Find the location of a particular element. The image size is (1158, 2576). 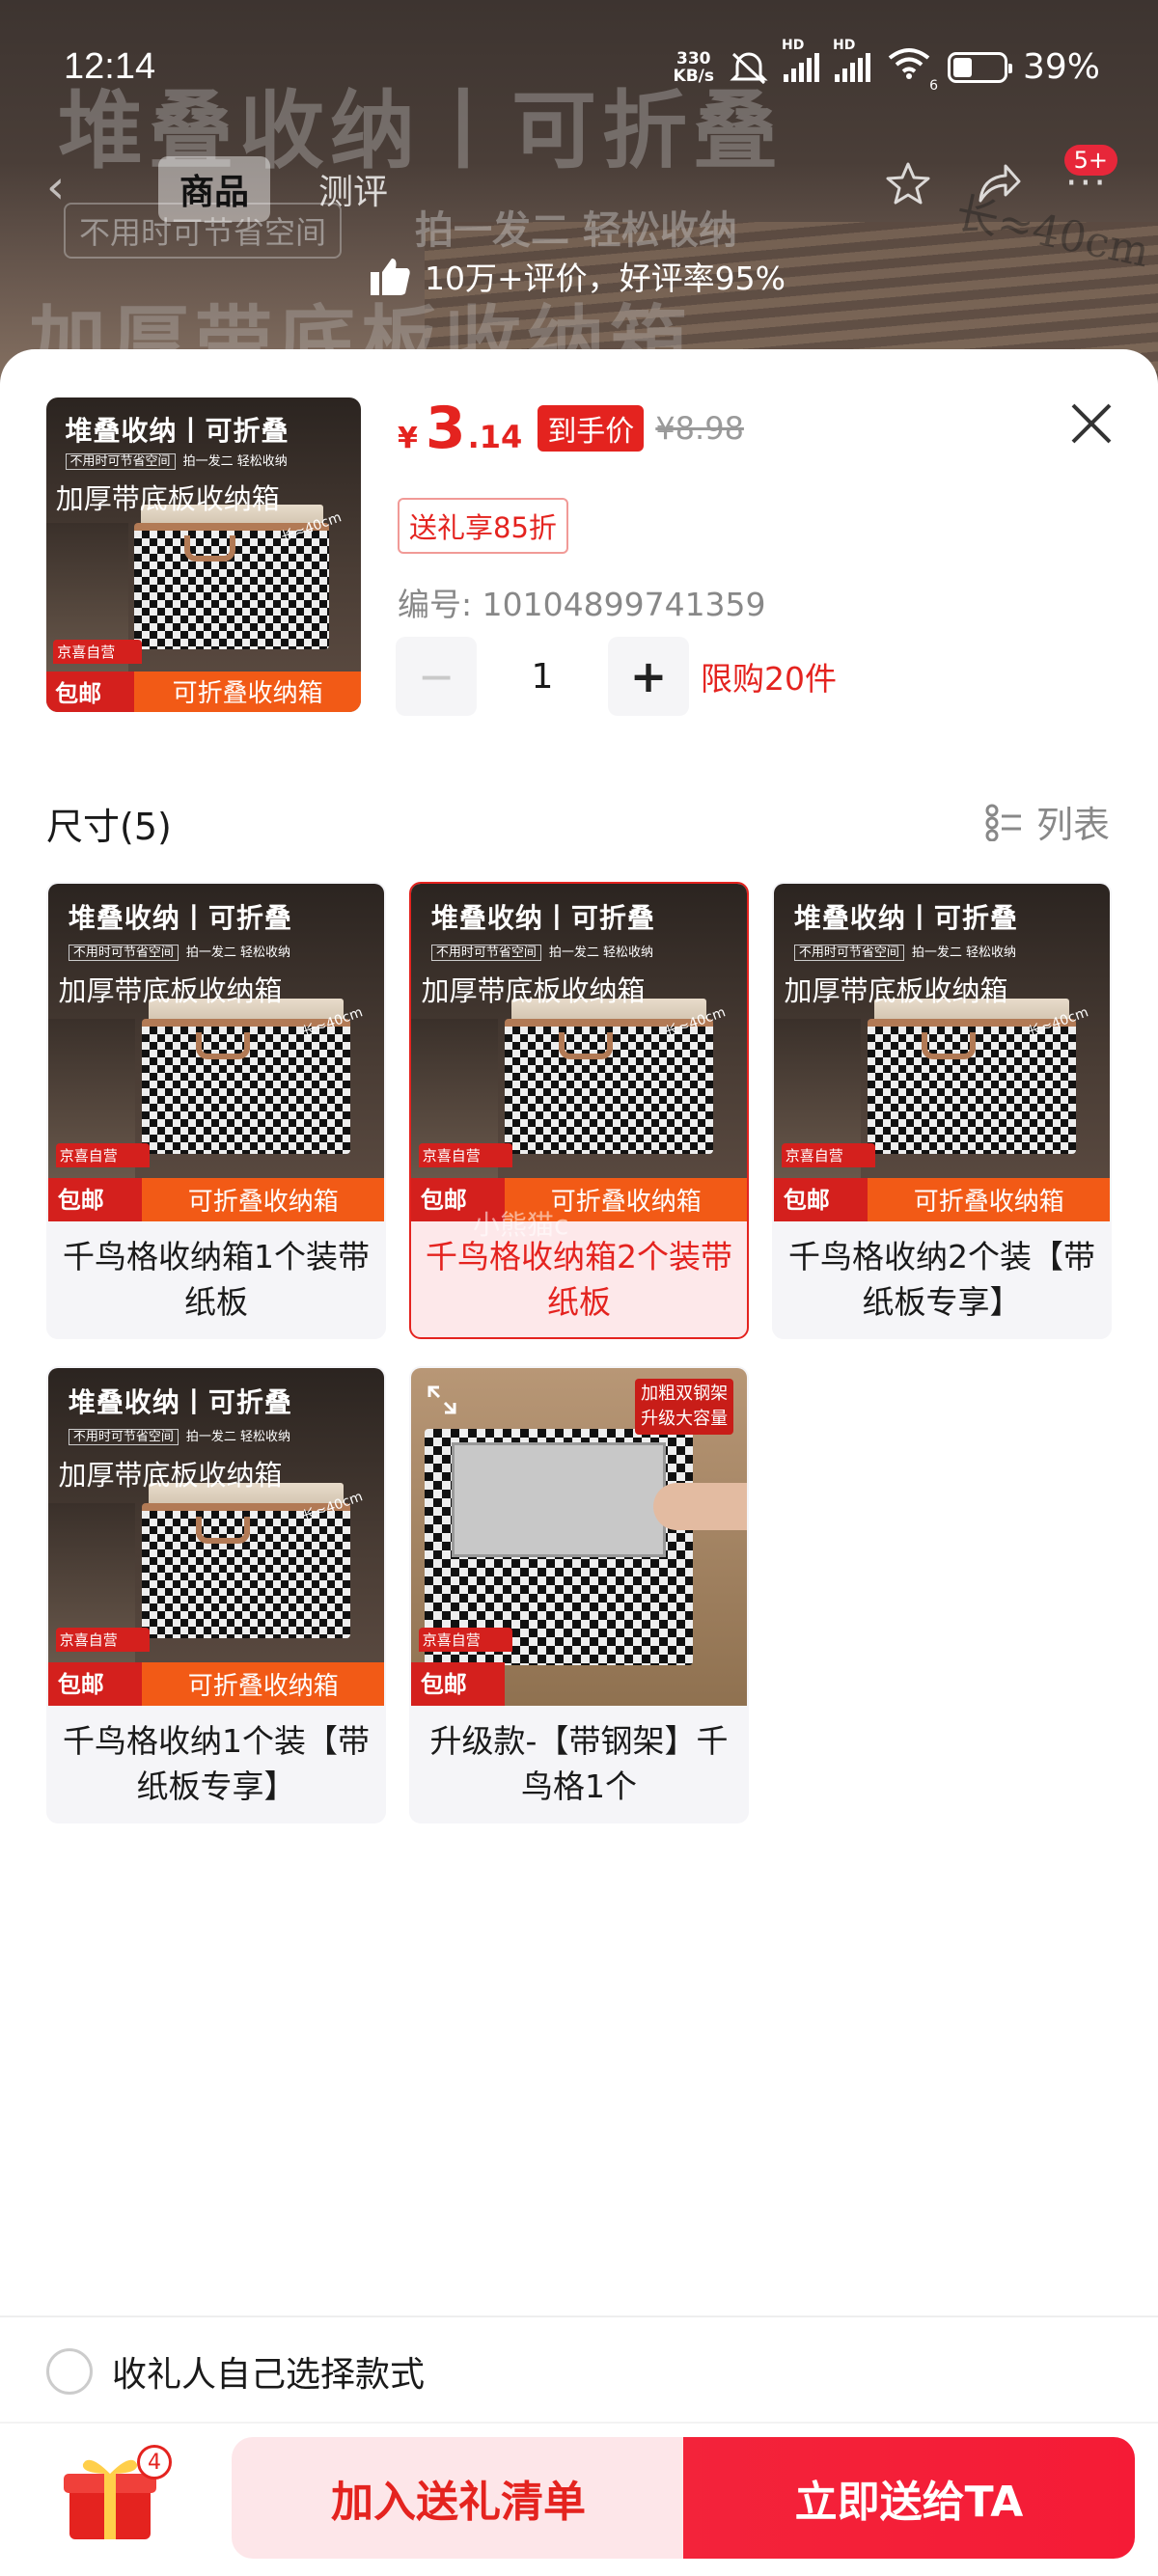

add-to-gift-list-button: 加入送礼清单 is located at coordinates (458, 2498).